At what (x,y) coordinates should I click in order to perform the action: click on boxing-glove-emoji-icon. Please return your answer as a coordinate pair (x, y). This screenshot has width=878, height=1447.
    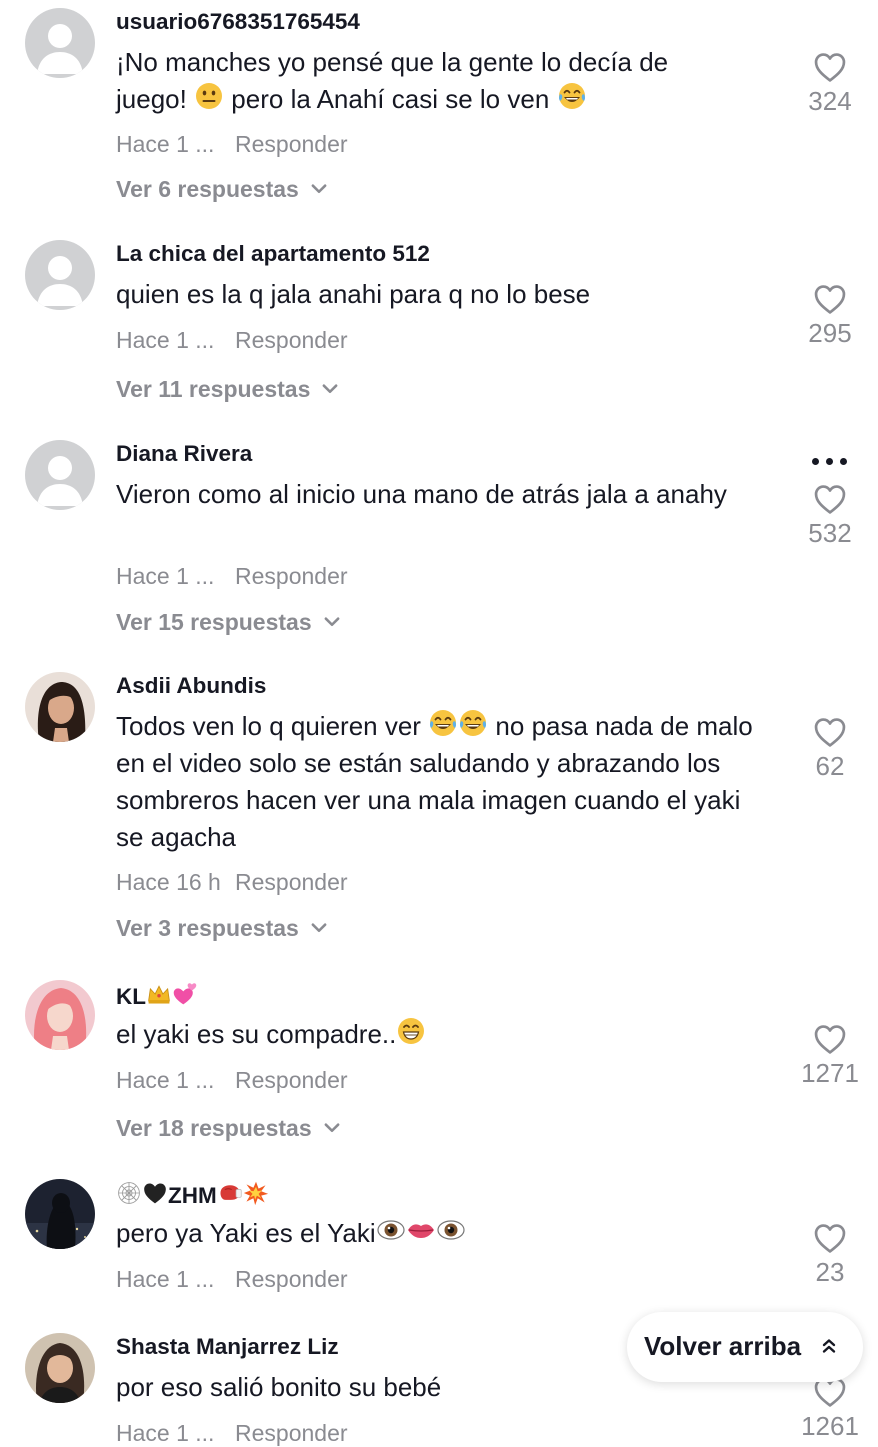
    Looking at the image, I should click on (230, 1193).